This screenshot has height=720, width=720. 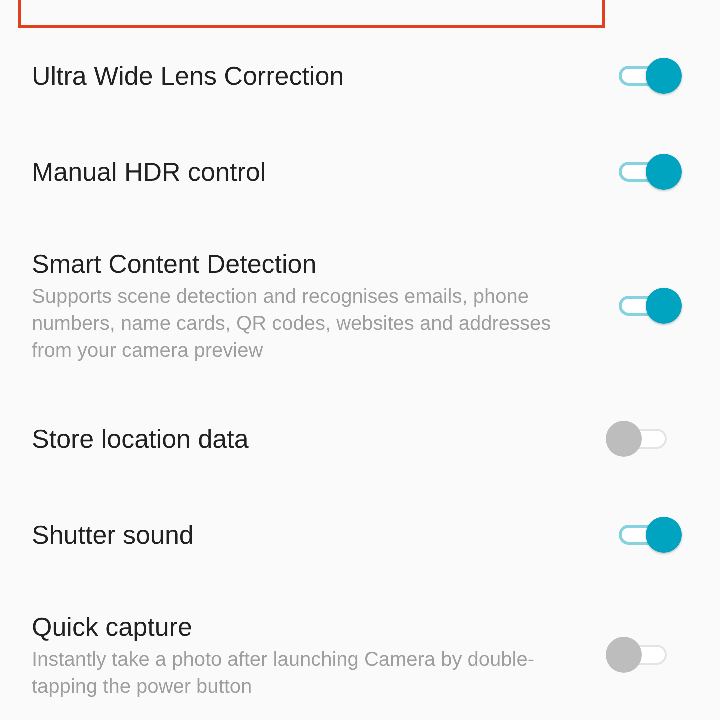 What do you see at coordinates (175, 264) in the screenshot?
I see `setting-title: Smart Content Detection` at bounding box center [175, 264].